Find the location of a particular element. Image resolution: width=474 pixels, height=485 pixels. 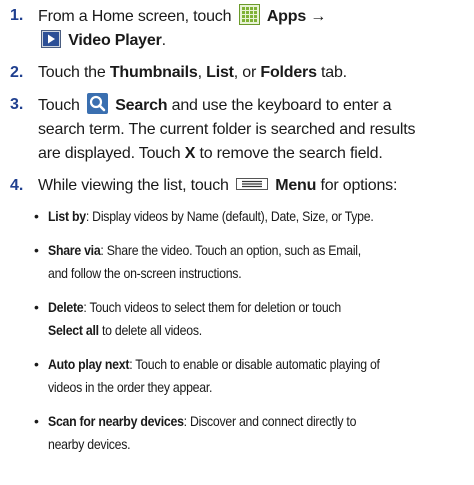

step-number: 4. is located at coordinates (17, 185).